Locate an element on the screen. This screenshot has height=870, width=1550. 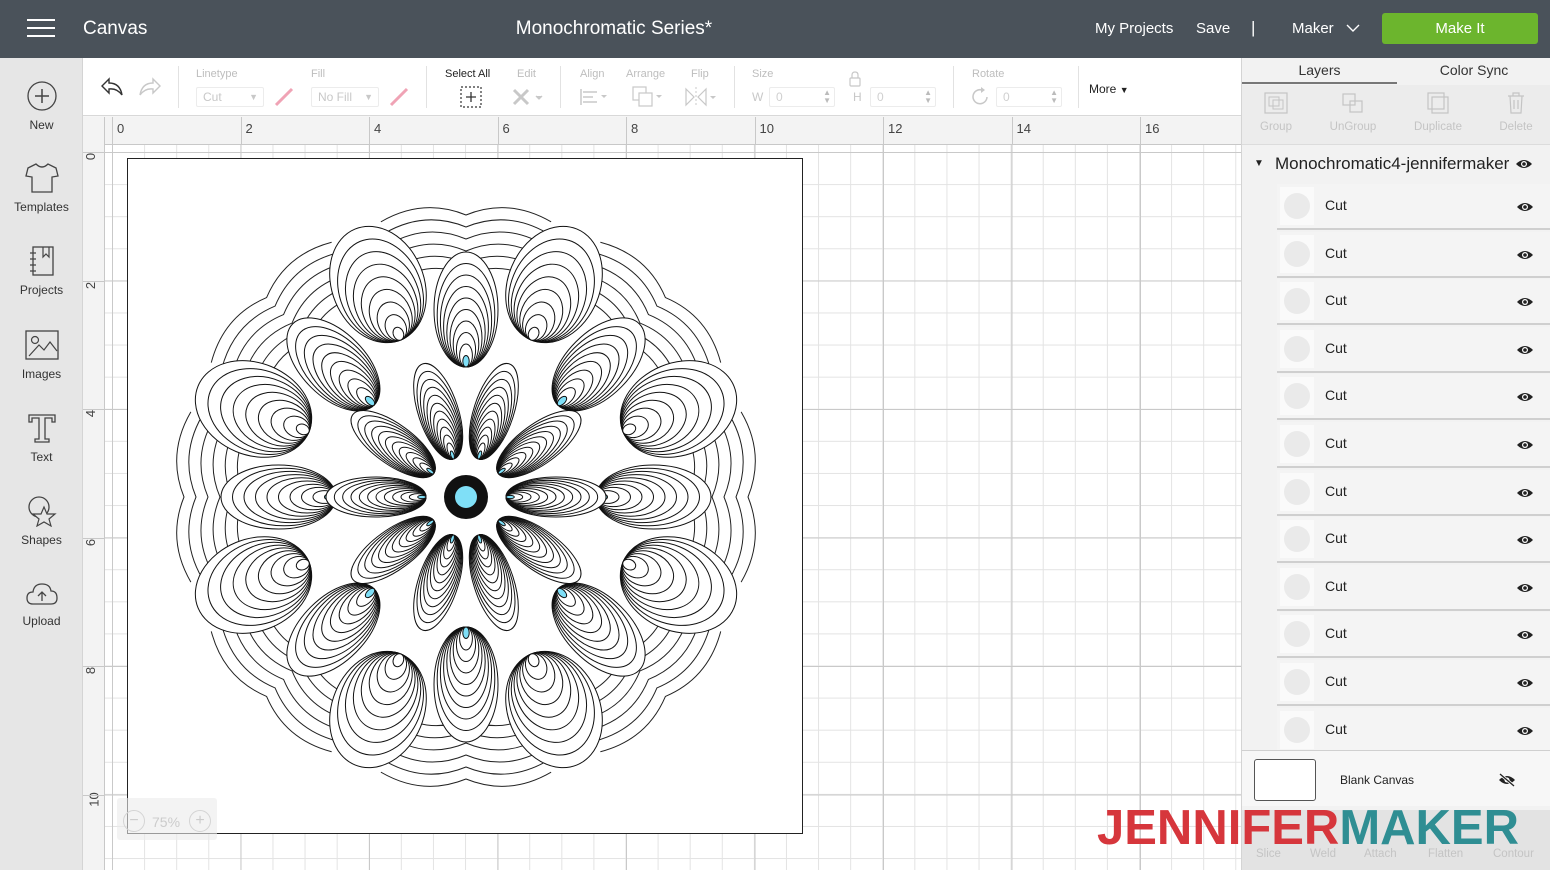
linetype-color-swatch-icon is located at coordinates (284, 97).